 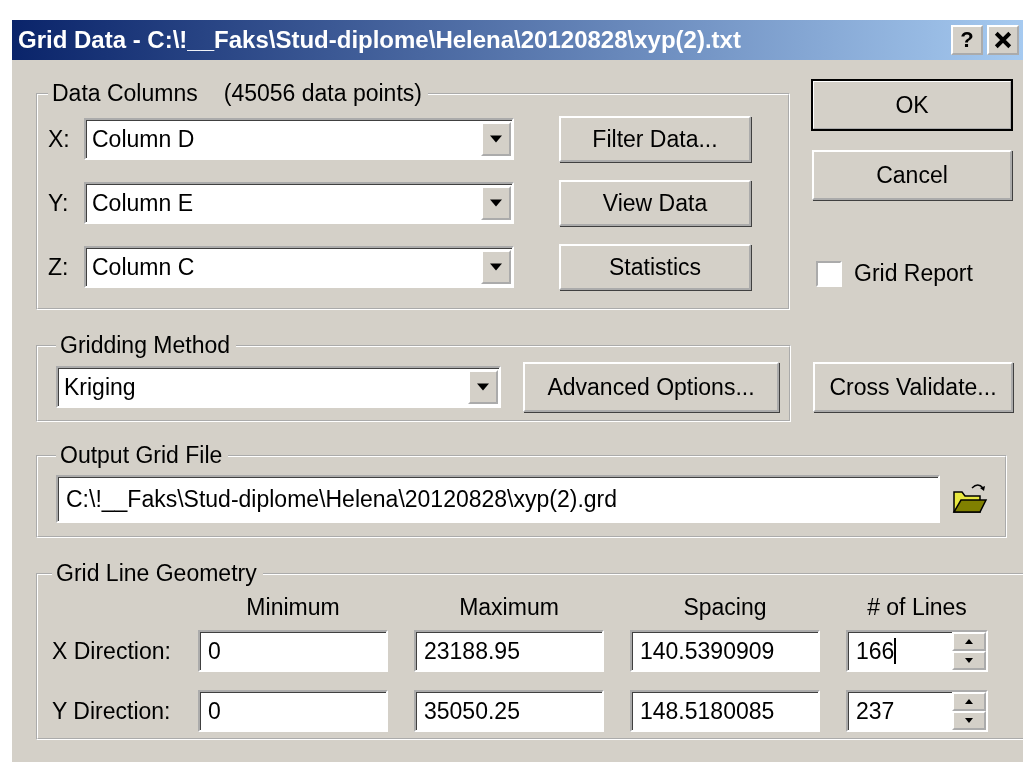 What do you see at coordinates (299, 139) in the screenshot?
I see `dropdown: Column D` at bounding box center [299, 139].